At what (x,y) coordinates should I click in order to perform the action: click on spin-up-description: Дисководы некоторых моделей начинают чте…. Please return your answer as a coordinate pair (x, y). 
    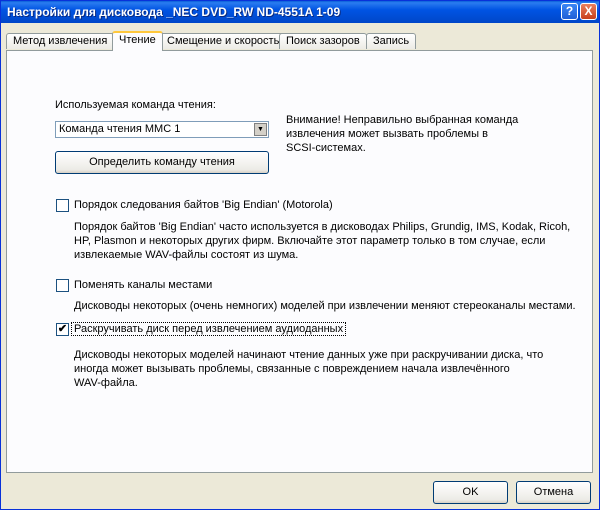
    Looking at the image, I should click on (308, 369).